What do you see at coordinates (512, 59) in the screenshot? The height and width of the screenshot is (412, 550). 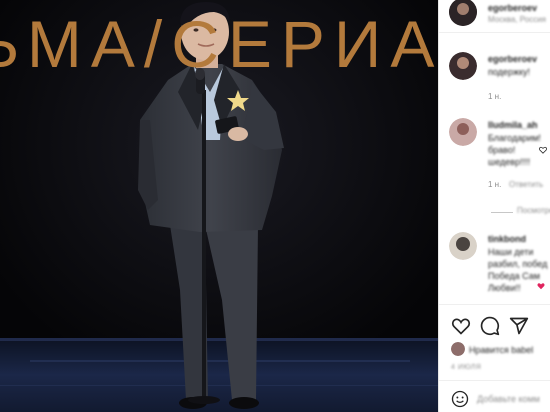 I see `commenter-username: egorberoev` at bounding box center [512, 59].